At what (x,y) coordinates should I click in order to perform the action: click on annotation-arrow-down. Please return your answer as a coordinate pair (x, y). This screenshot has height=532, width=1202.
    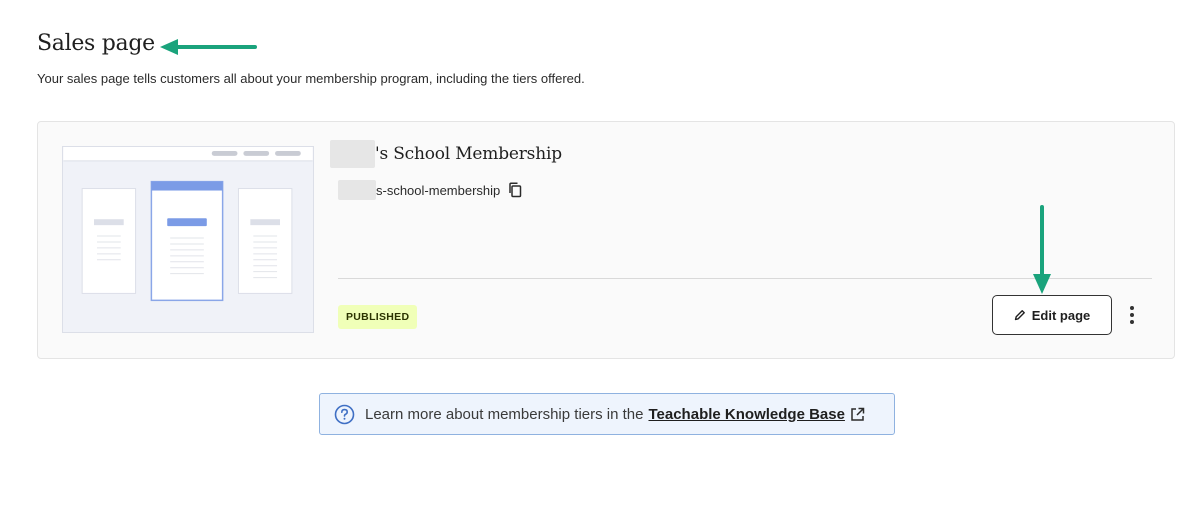
    Looking at the image, I should click on (1042, 249).